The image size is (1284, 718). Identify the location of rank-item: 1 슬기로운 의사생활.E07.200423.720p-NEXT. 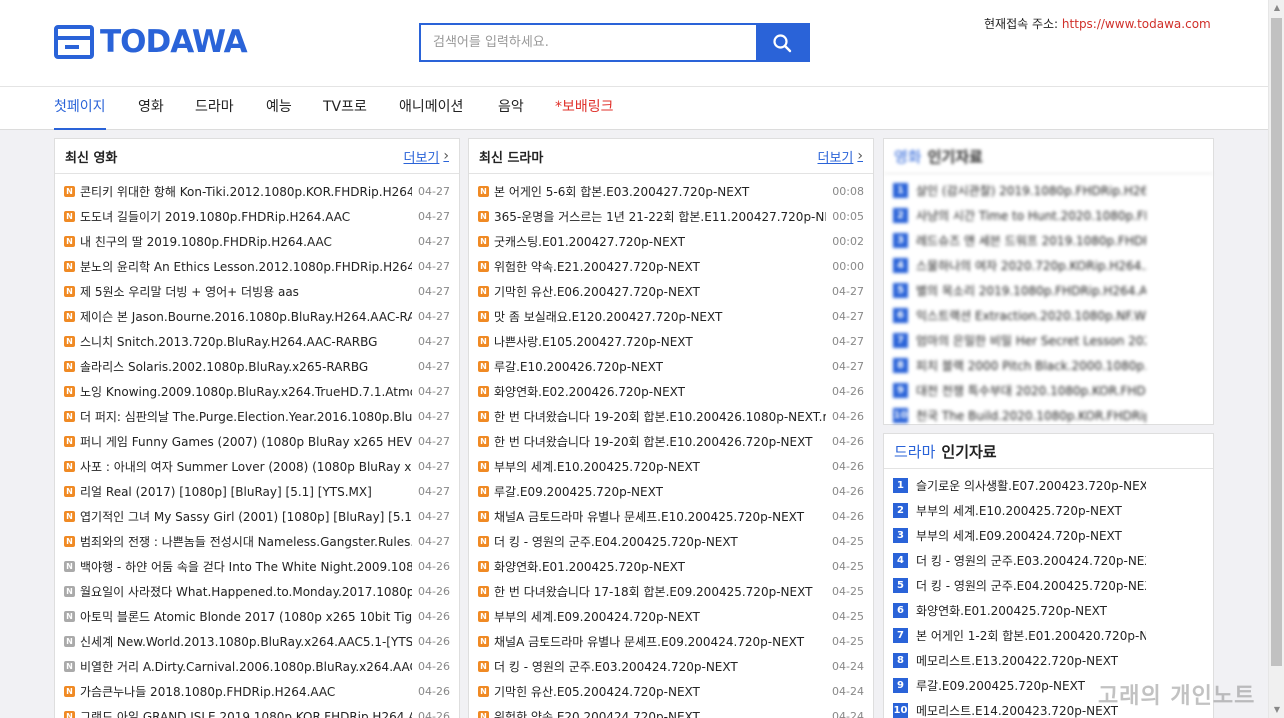
(1048, 485).